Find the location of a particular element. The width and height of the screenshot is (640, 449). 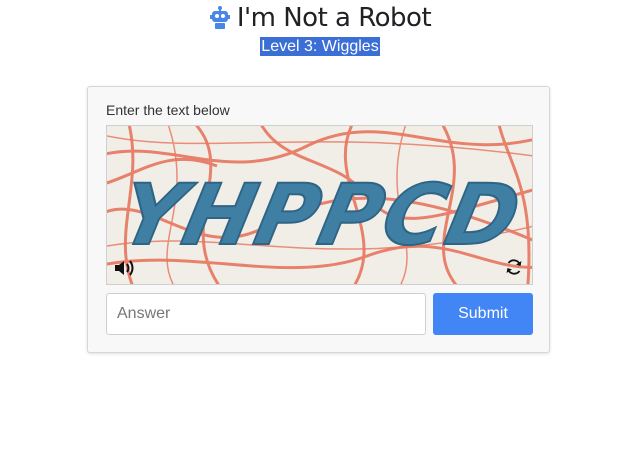

submit-button: Submit is located at coordinates (483, 314).